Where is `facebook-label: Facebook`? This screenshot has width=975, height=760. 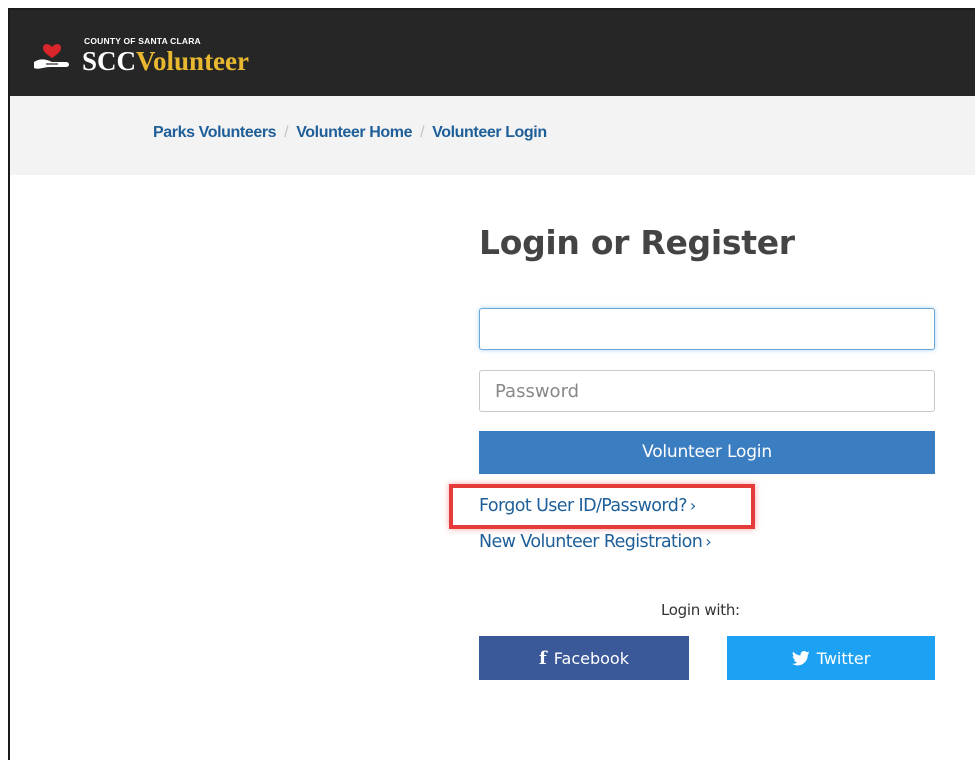
facebook-label: Facebook is located at coordinates (591, 658).